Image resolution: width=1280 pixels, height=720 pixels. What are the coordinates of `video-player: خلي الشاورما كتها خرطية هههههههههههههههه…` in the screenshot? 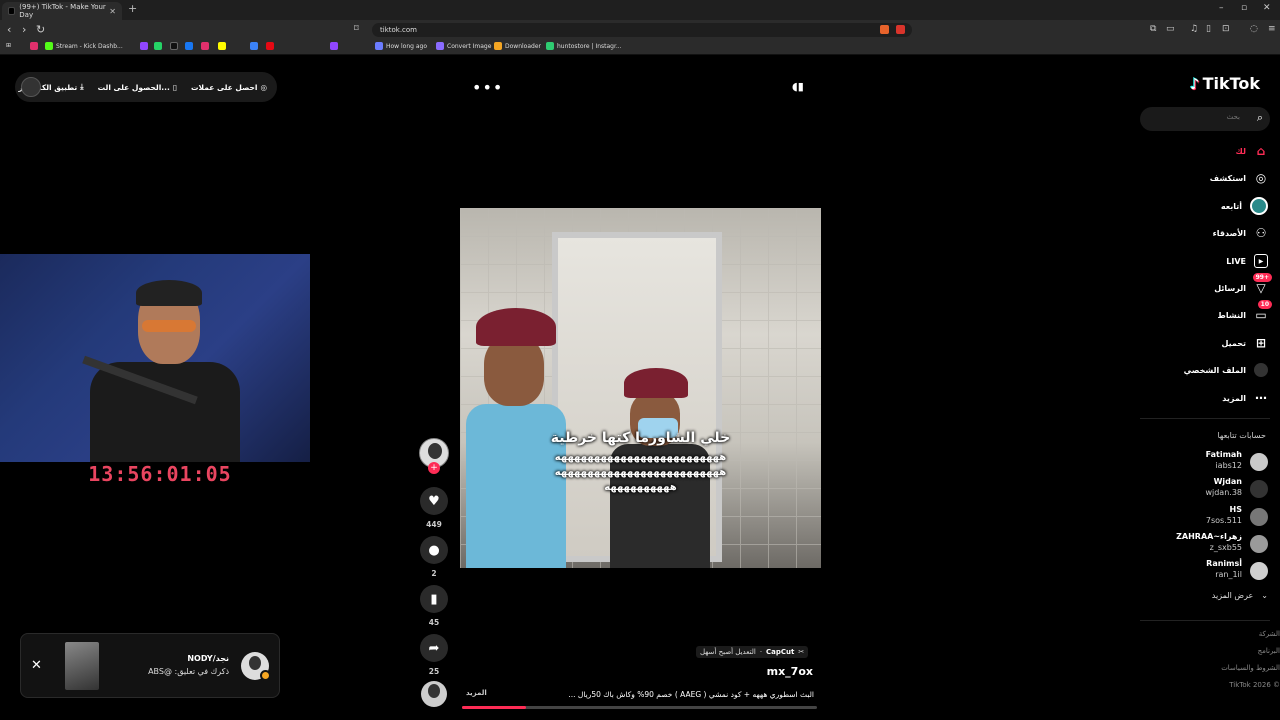 It's located at (640, 388).